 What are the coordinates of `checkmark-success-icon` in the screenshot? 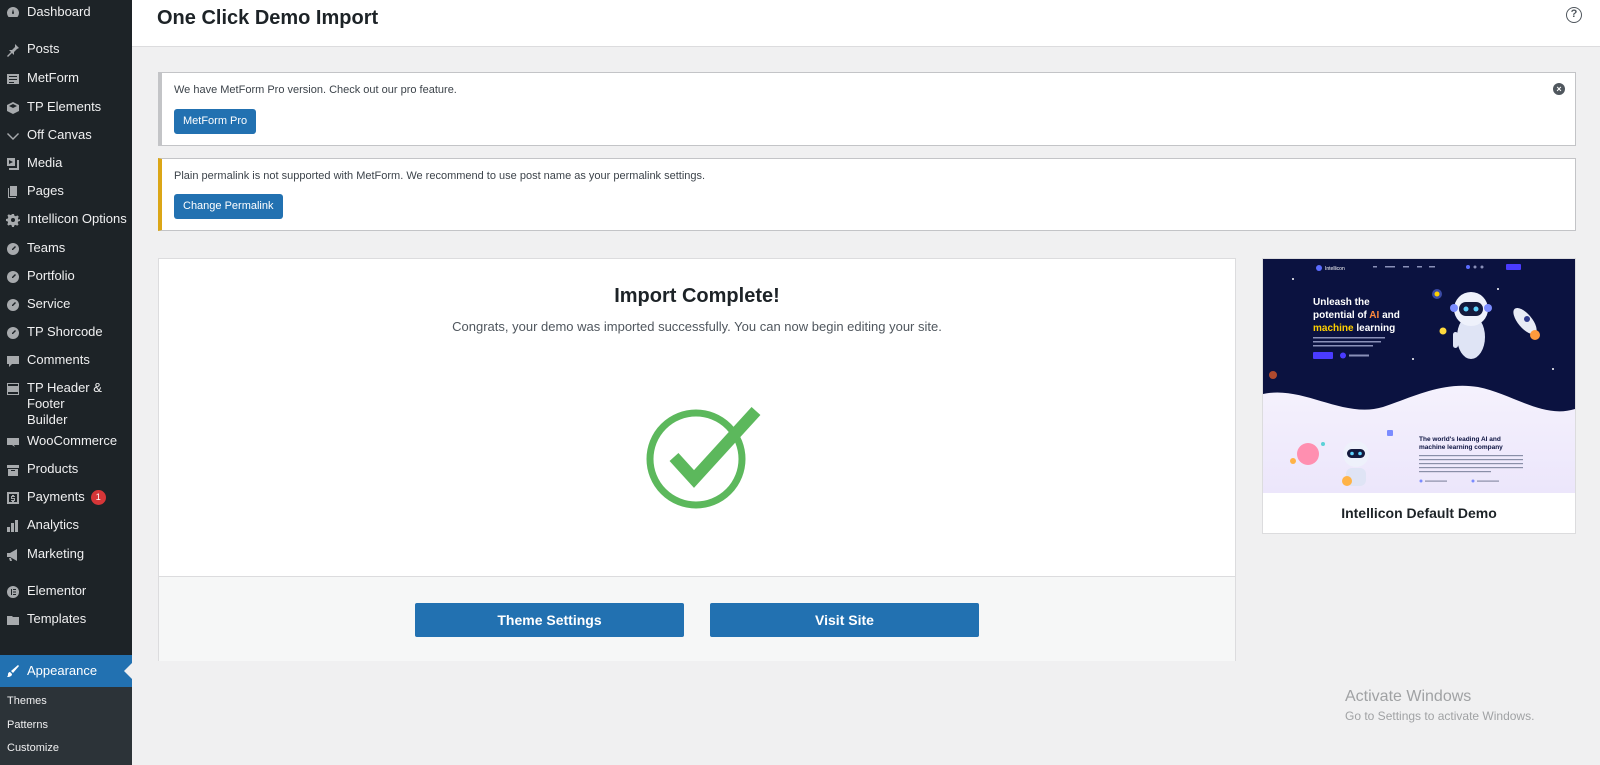 It's located at (703, 457).